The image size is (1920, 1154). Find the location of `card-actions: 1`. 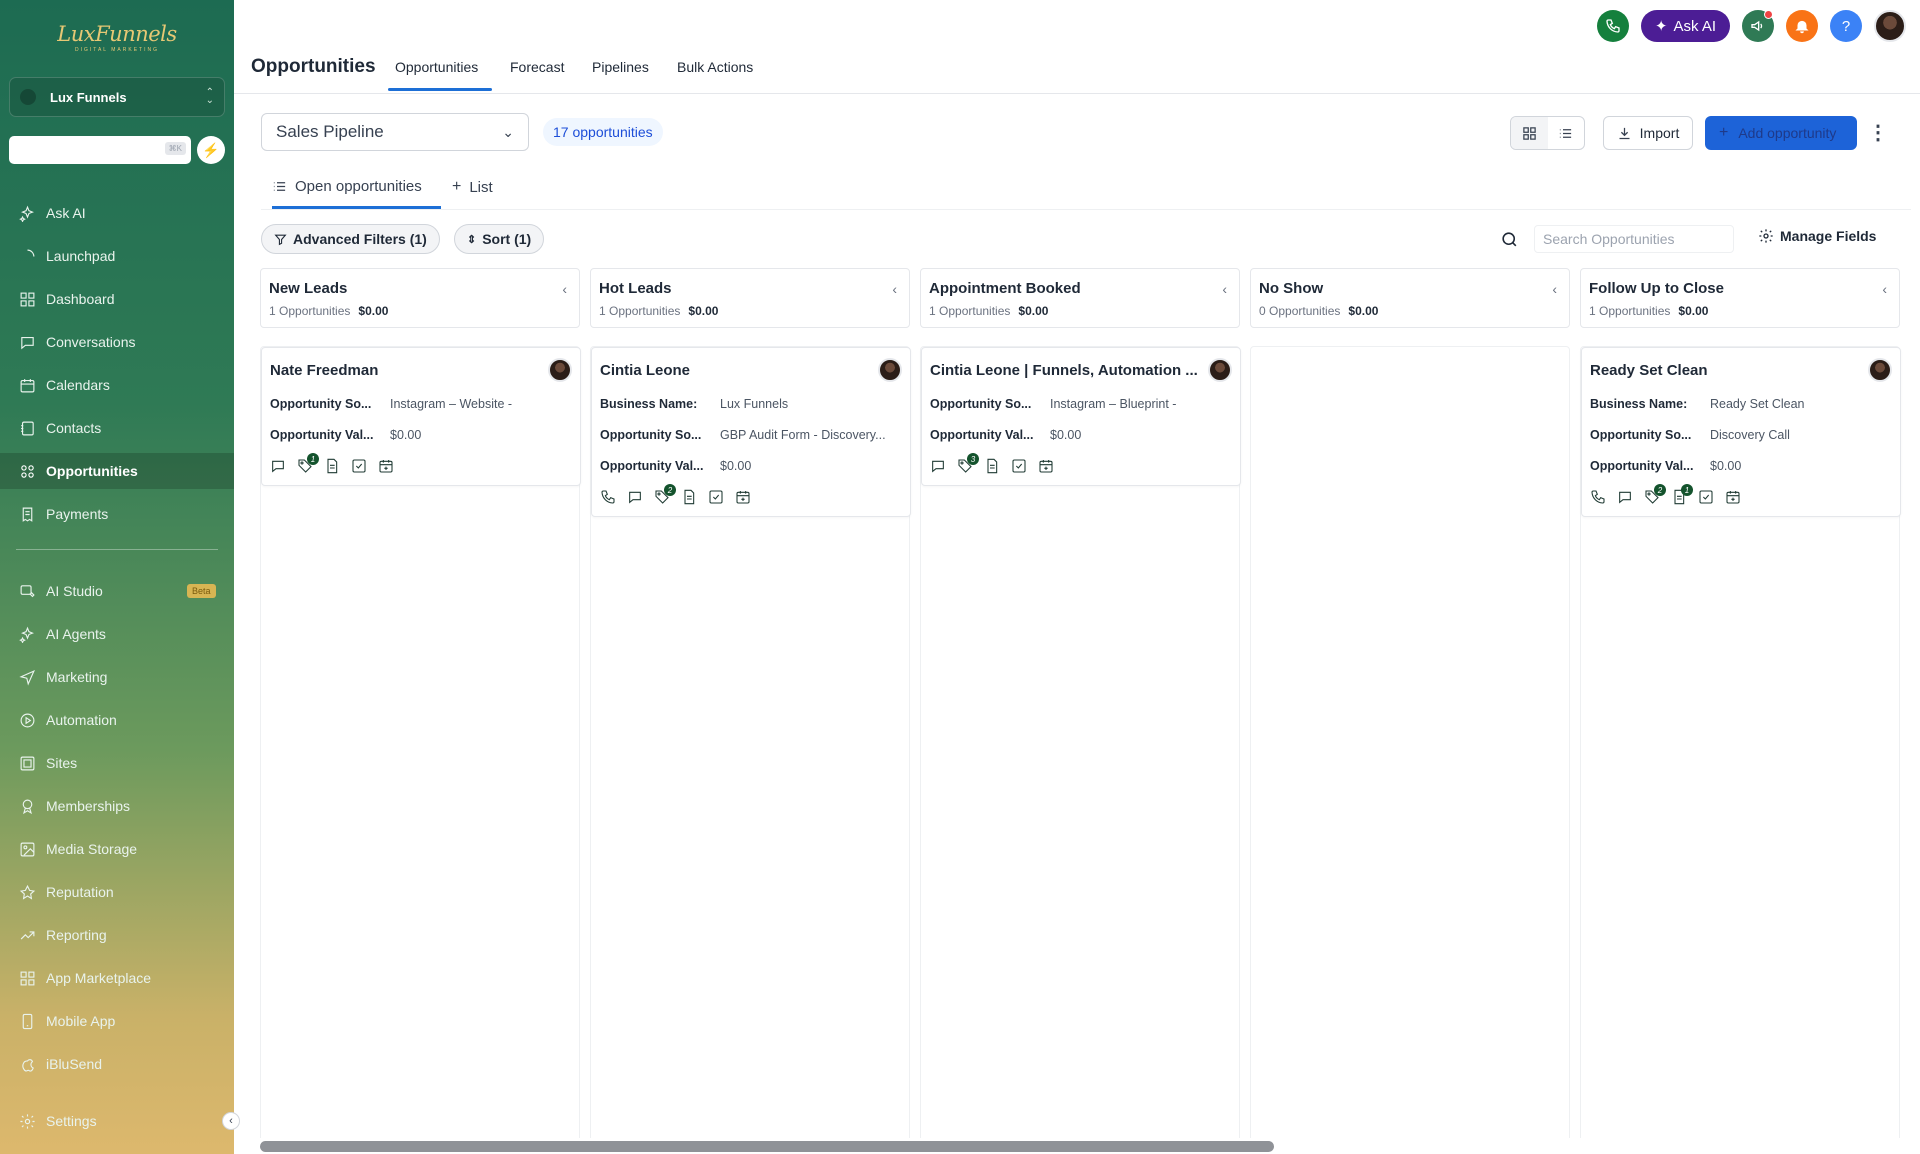

card-actions: 1 is located at coordinates (421, 464).